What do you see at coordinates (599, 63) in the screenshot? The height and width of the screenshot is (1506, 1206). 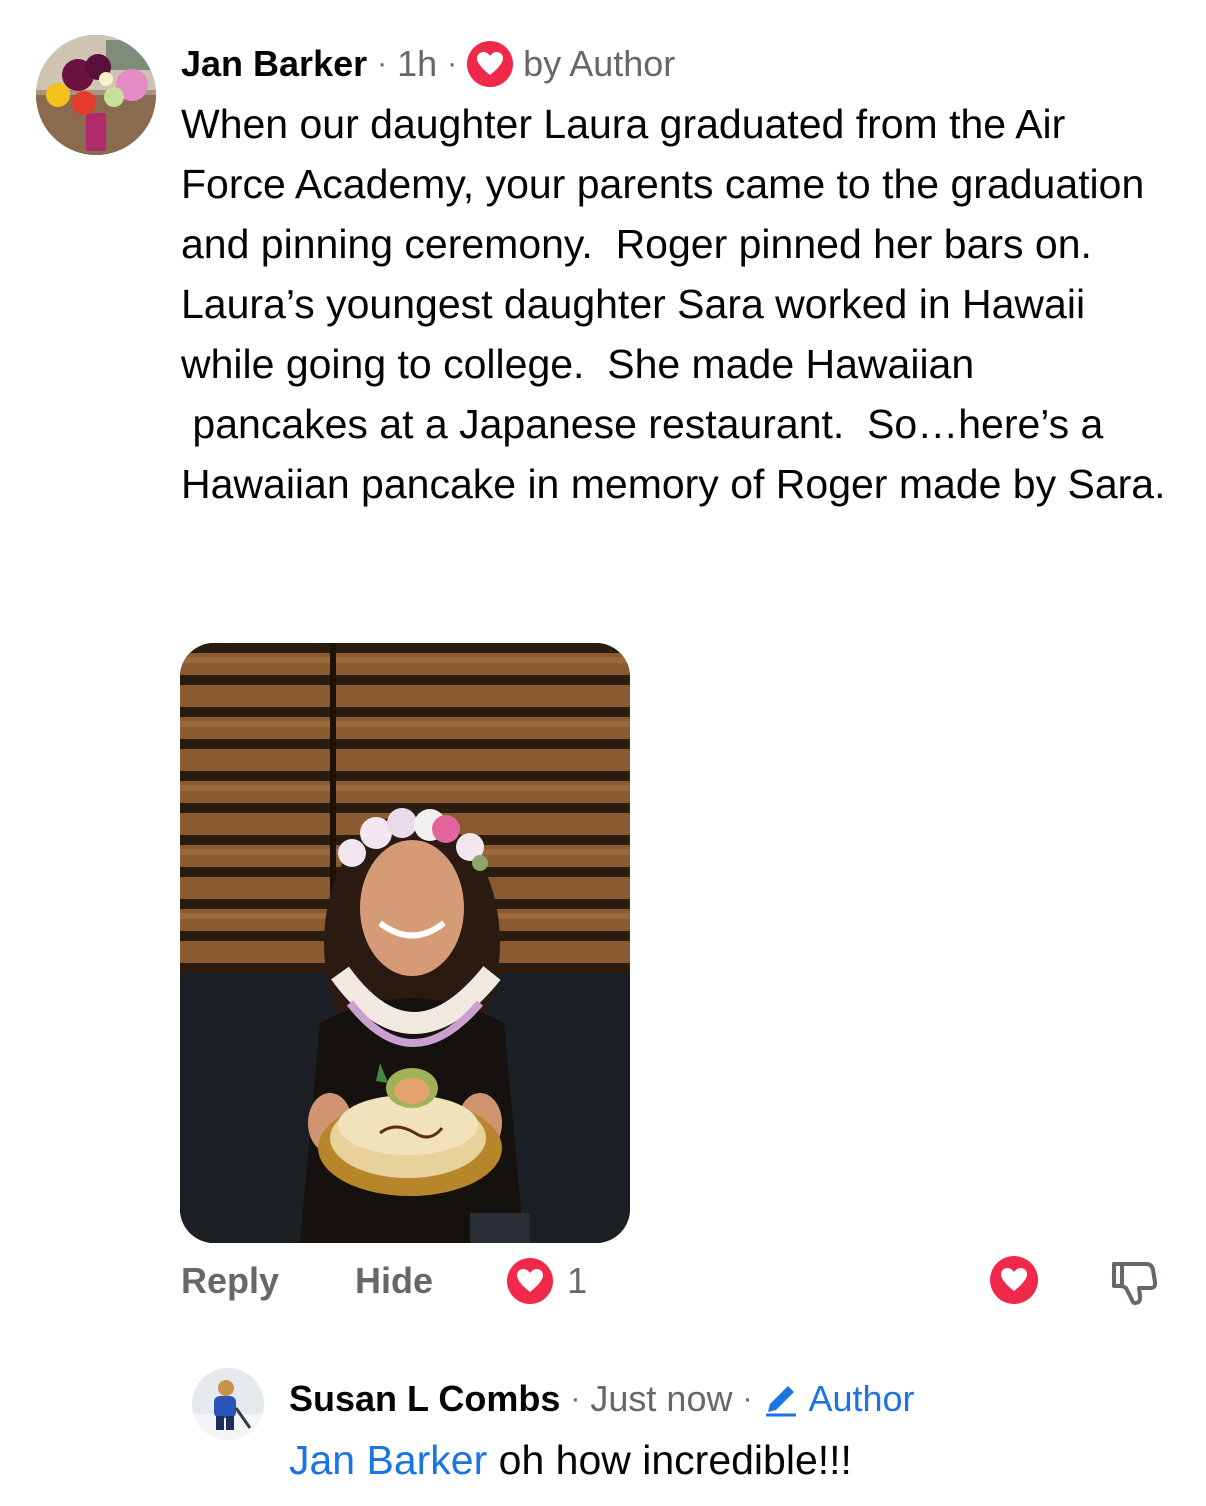 I see `author-badge-label: by Author` at bounding box center [599, 63].